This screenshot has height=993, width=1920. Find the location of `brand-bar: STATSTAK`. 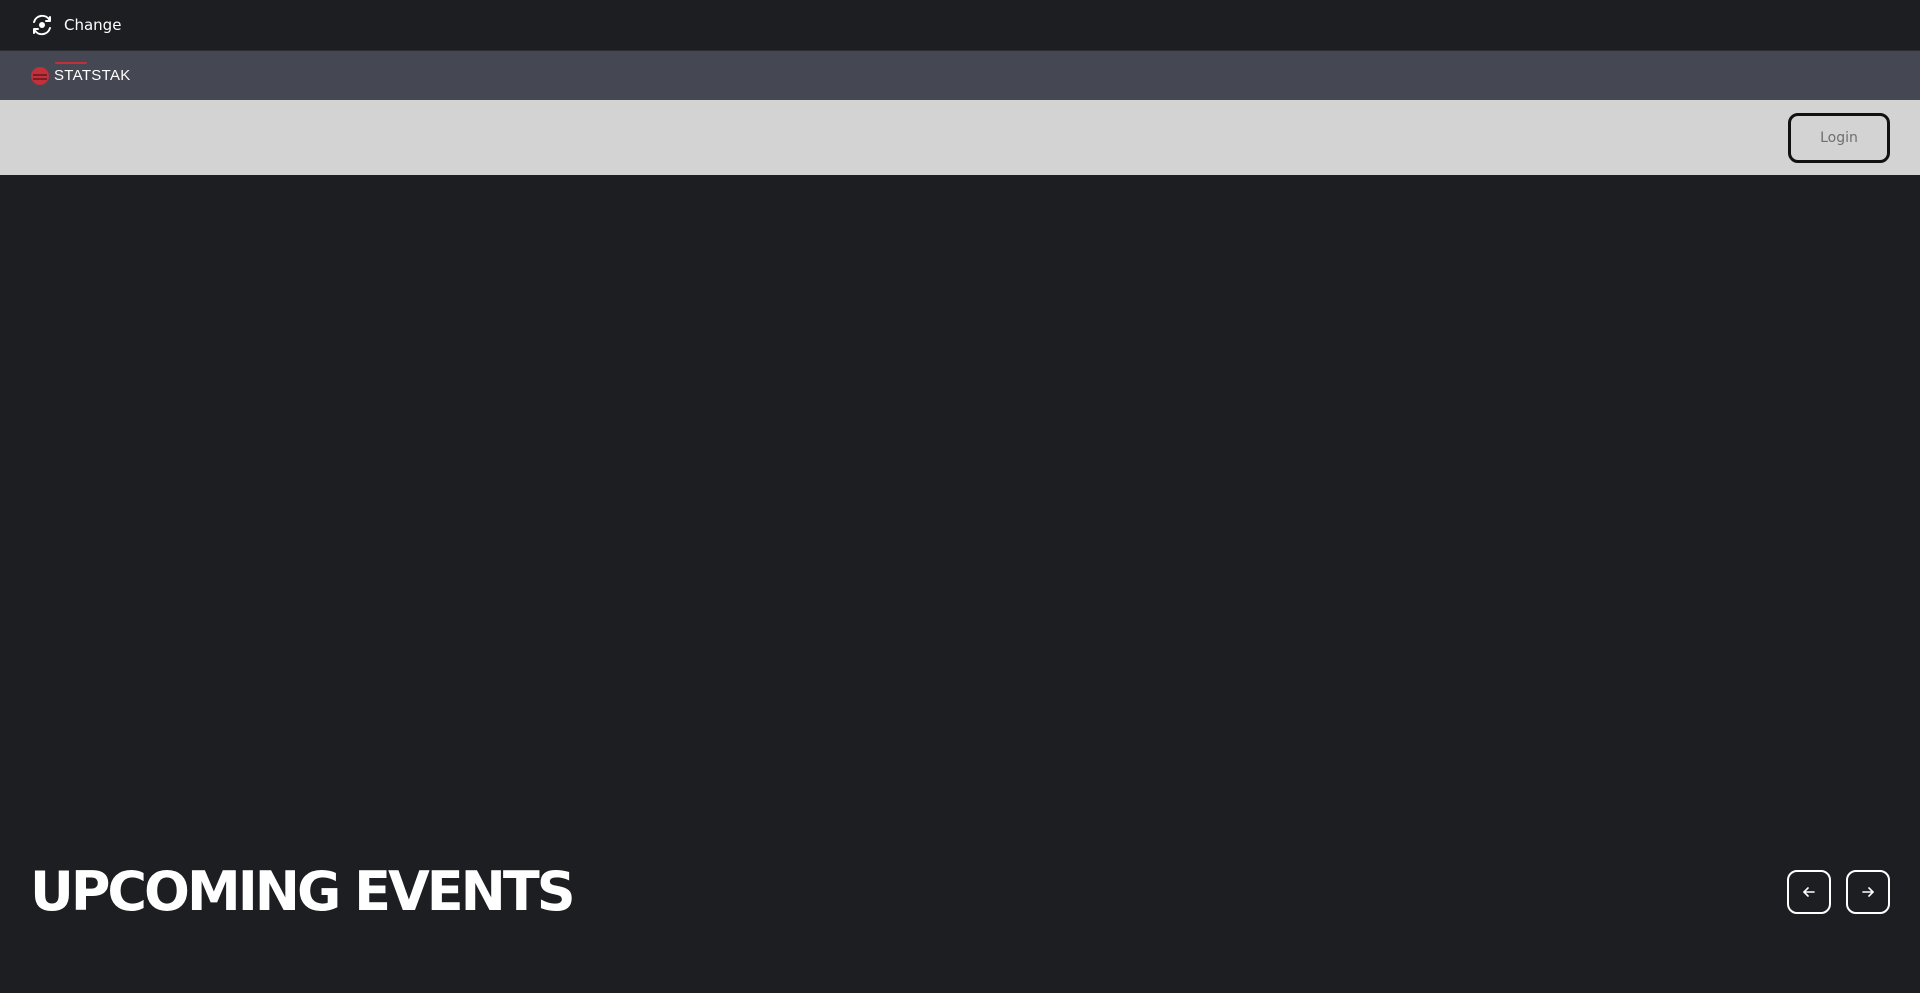

brand-bar: STATSTAK is located at coordinates (960, 75).